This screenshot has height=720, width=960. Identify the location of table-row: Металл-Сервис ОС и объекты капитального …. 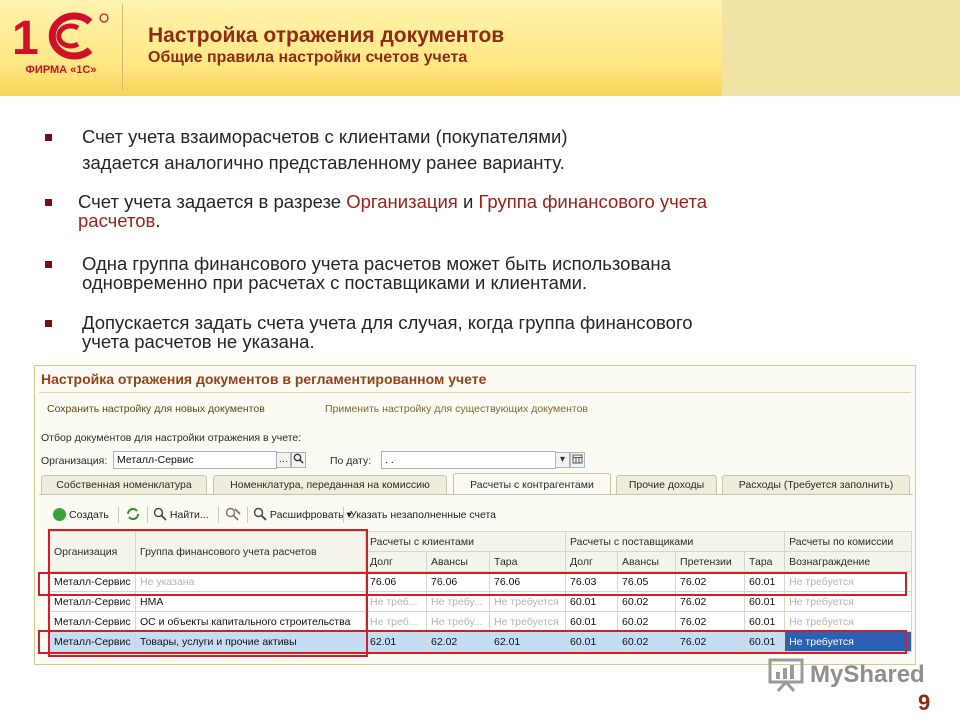
(481, 621).